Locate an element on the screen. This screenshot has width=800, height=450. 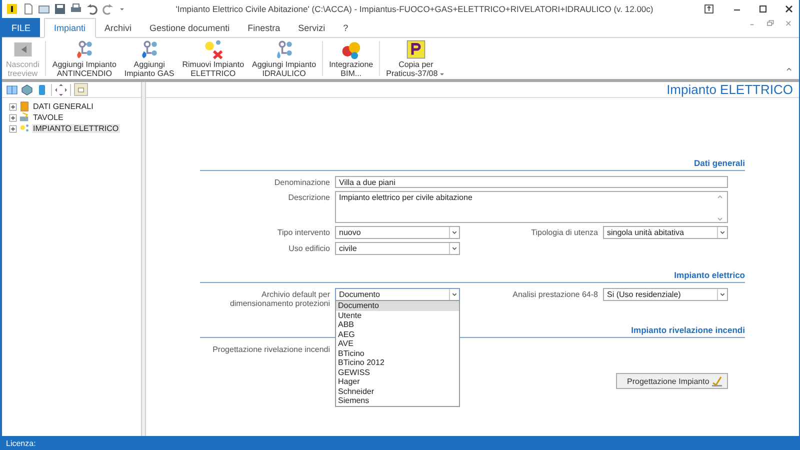
praticus-logo-icon is located at coordinates (415, 49).